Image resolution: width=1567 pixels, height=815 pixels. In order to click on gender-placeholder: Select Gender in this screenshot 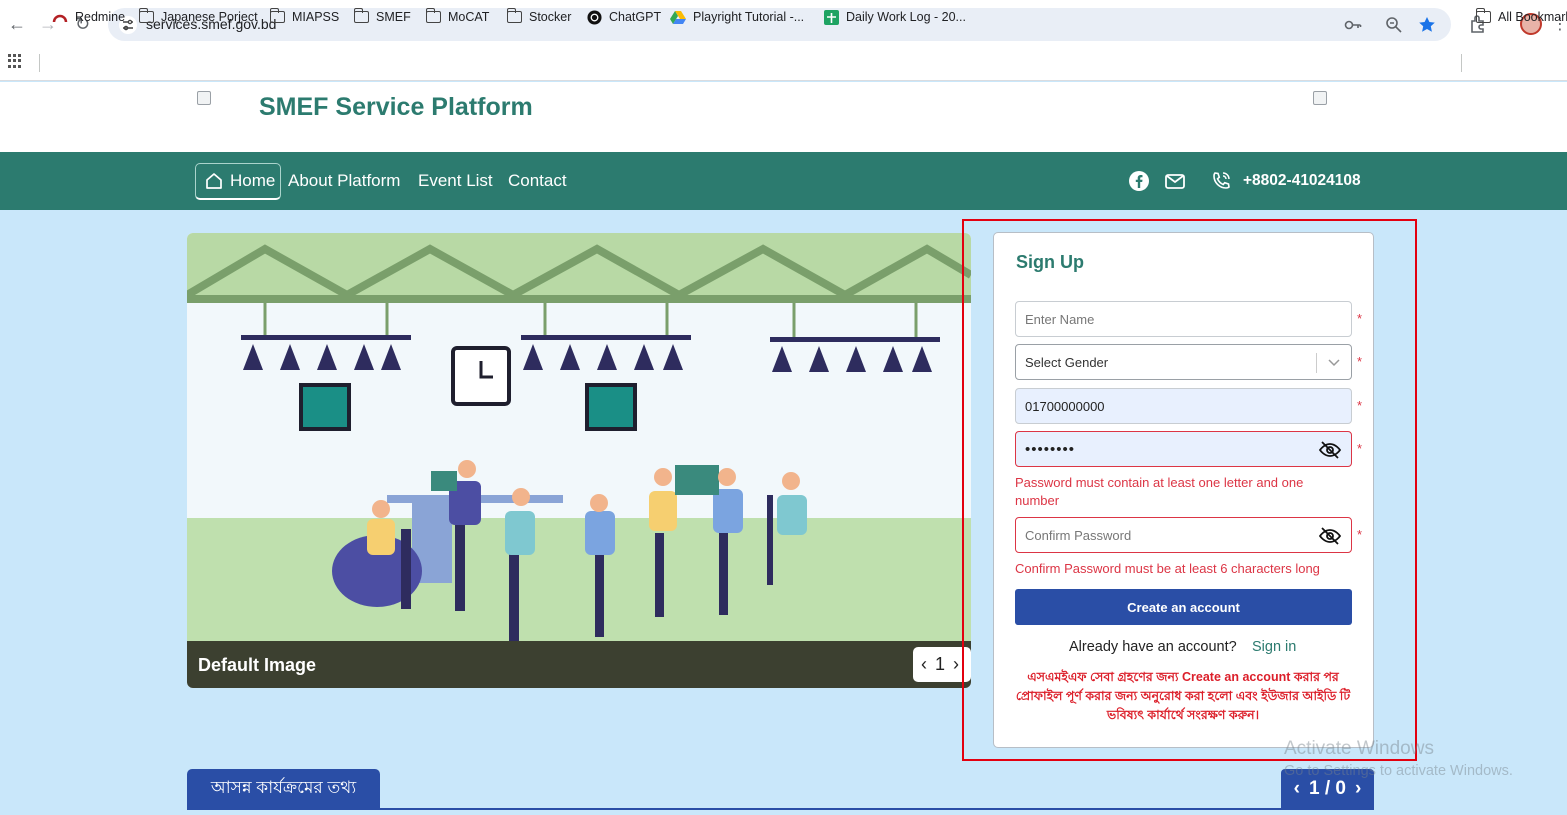, I will do `click(1067, 362)`.